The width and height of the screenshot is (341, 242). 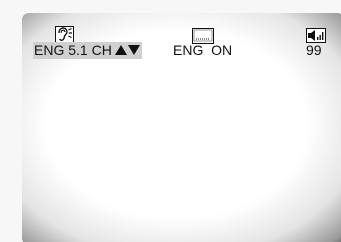 What do you see at coordinates (188, 50) in the screenshot?
I see `subtitle-language-value: ENG` at bounding box center [188, 50].